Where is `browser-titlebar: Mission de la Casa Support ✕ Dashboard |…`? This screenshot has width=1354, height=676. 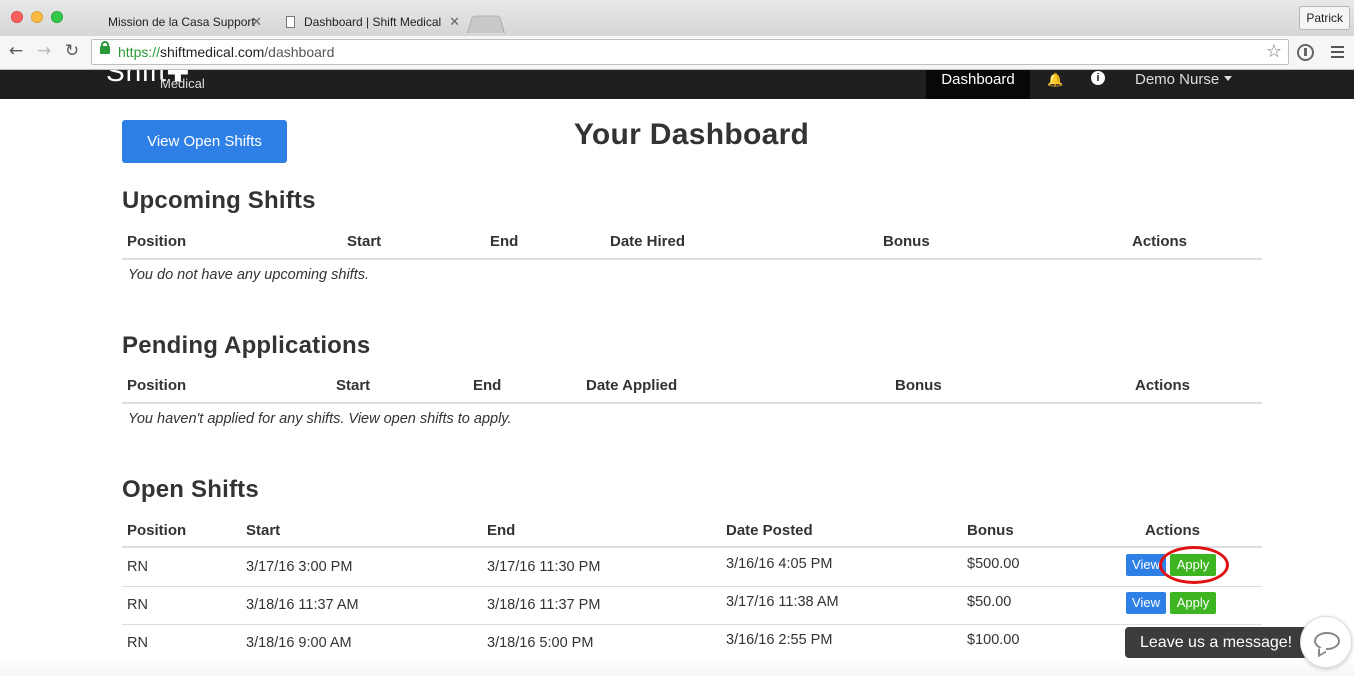
browser-titlebar: Mission de la Casa Support ✕ Dashboard |… is located at coordinates (677, 18).